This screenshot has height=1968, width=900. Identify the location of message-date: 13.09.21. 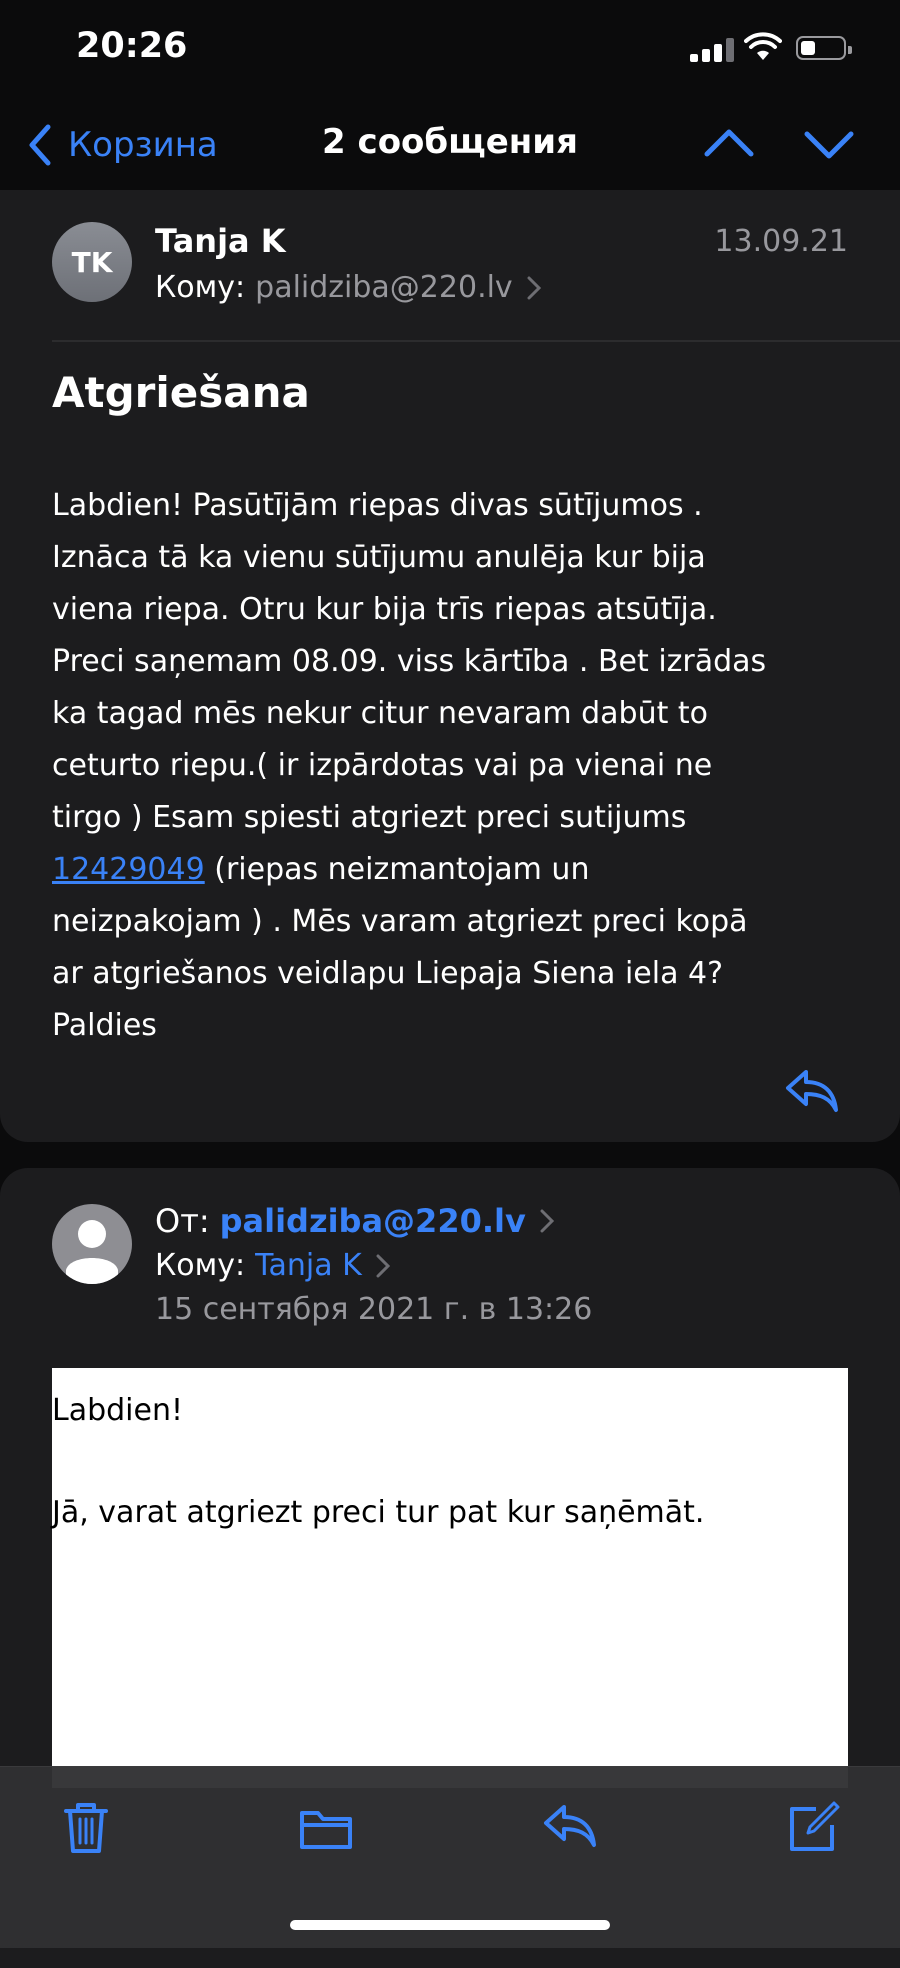
(781, 241).